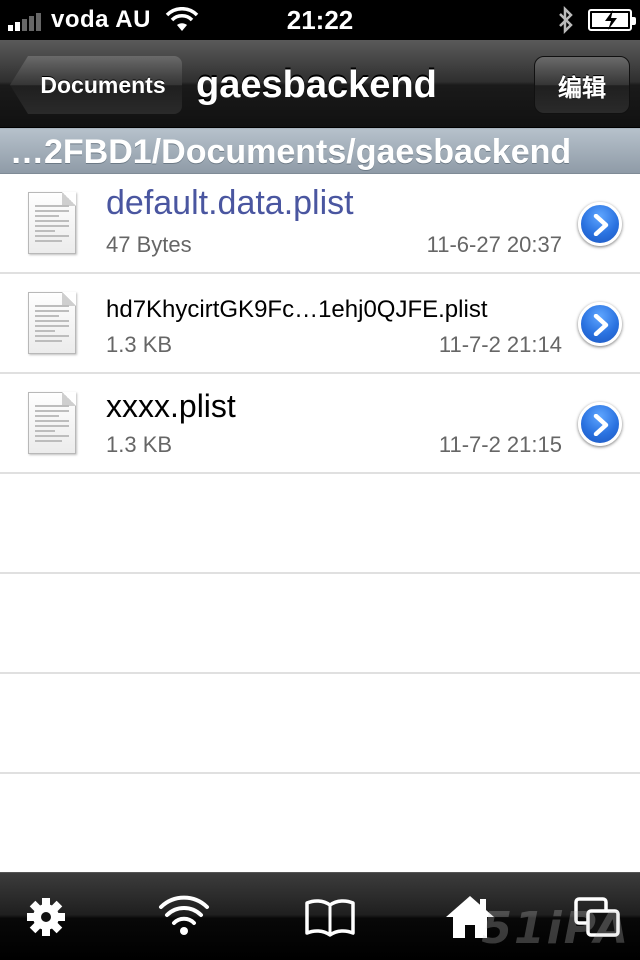  What do you see at coordinates (297, 309) in the screenshot?
I see `file-name: hd7KhycirtGK9Fc…1ehj0QJFE.plist` at bounding box center [297, 309].